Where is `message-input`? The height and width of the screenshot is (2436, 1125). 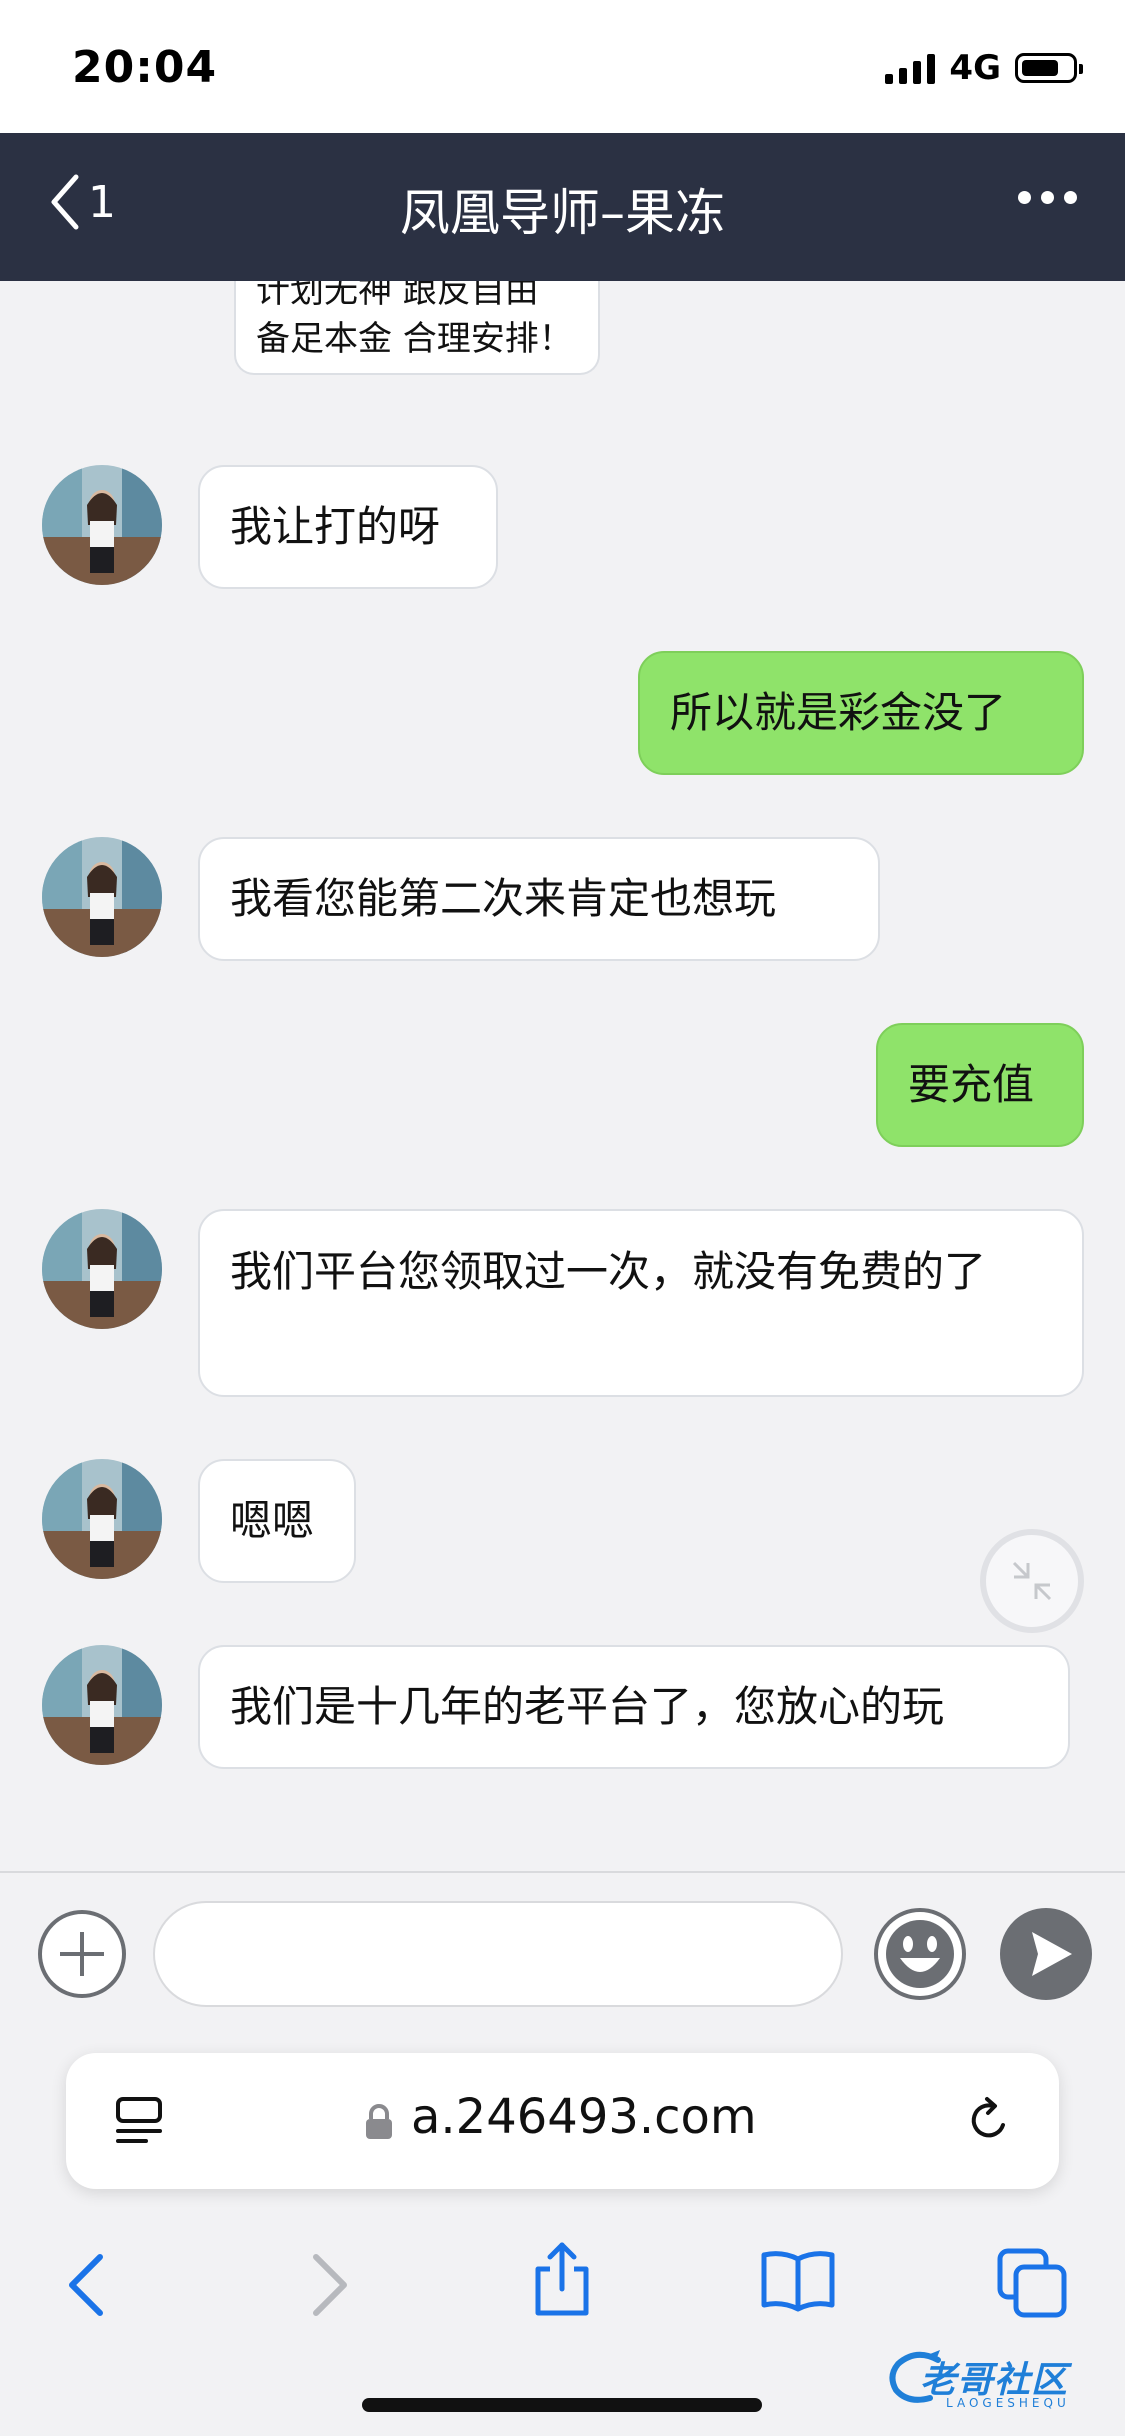 message-input is located at coordinates (498, 1954).